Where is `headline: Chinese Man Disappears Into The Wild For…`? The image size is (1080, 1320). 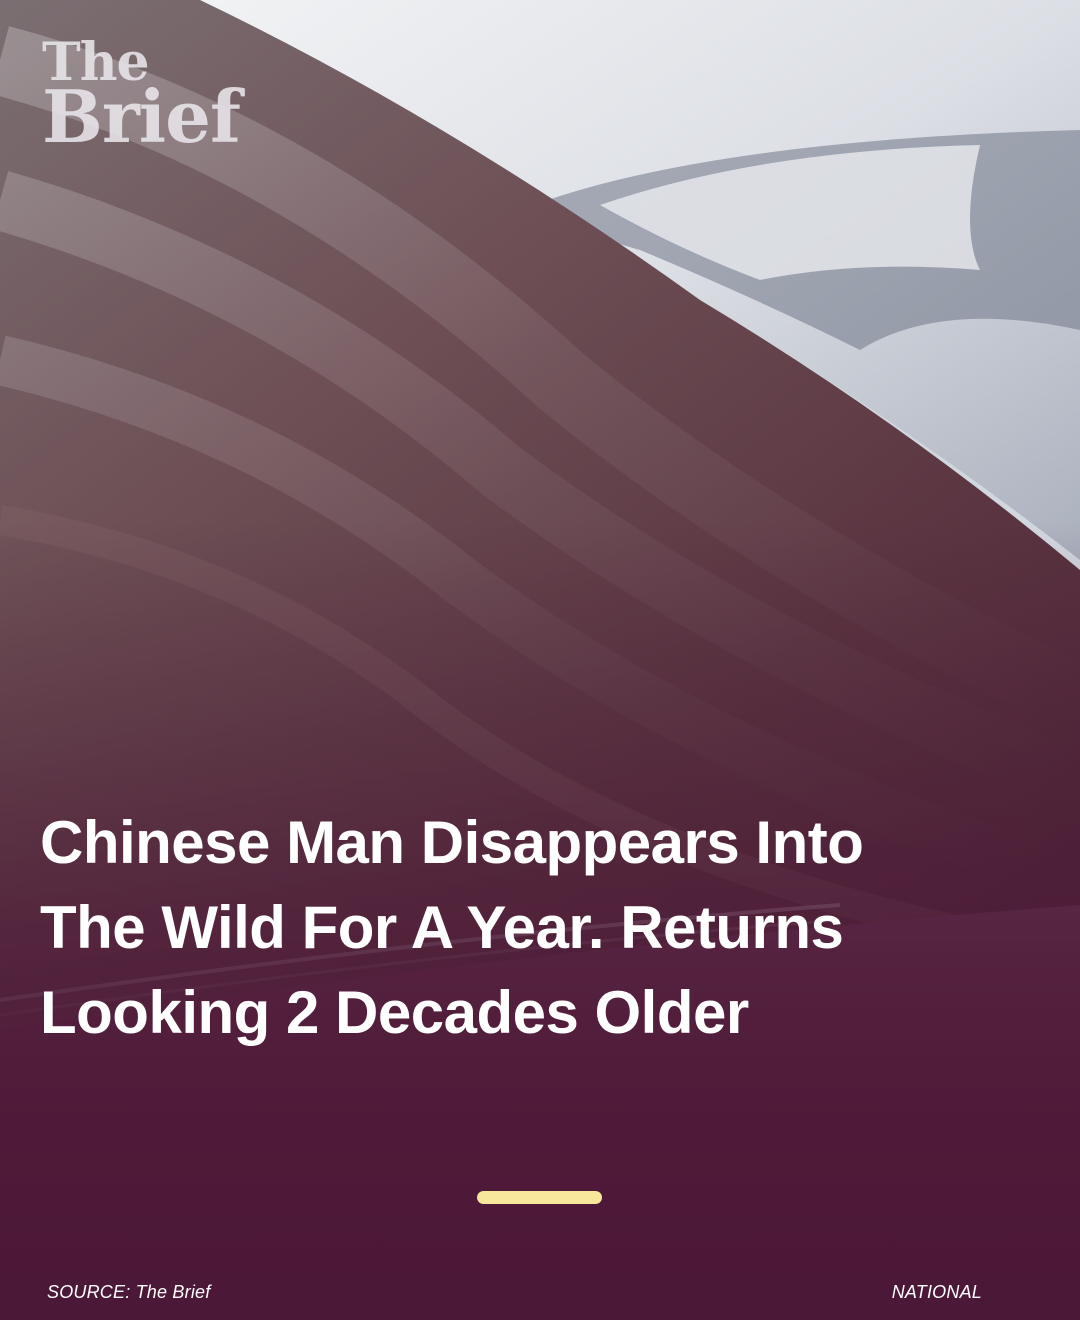
headline: Chinese Man Disappears Into The Wild For… is located at coordinates (452, 927).